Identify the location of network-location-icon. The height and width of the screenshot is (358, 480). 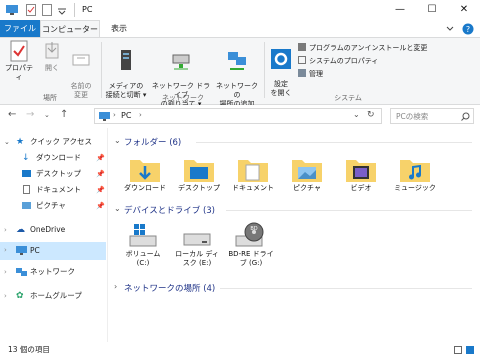
(237, 61).